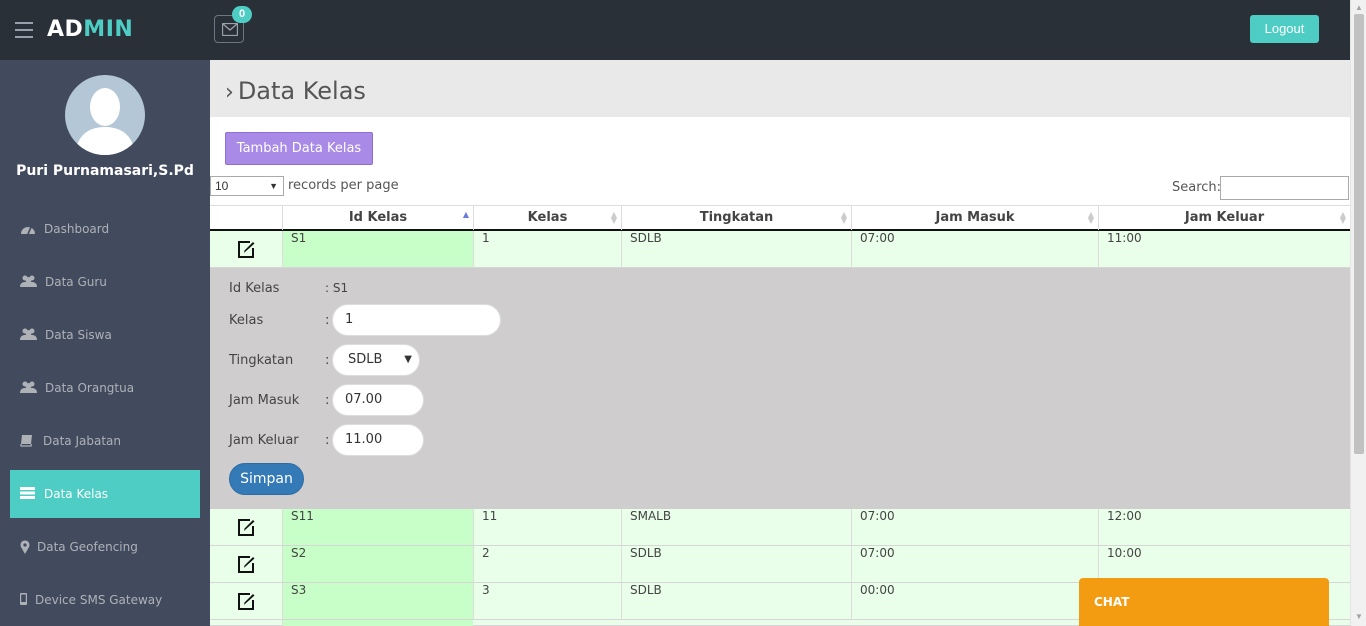  I want to click on list-icon, so click(27, 494).